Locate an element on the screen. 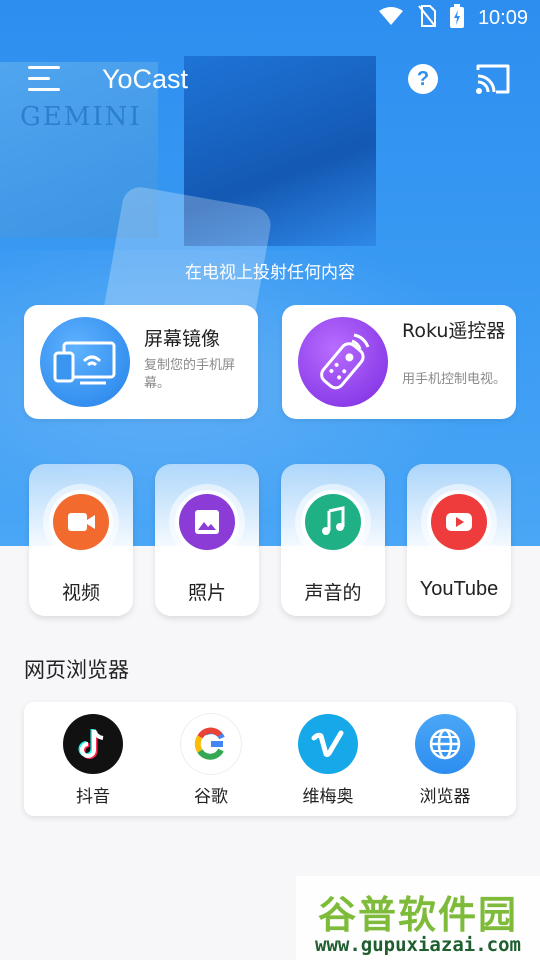  roku-remote-icon is located at coordinates (343, 362).